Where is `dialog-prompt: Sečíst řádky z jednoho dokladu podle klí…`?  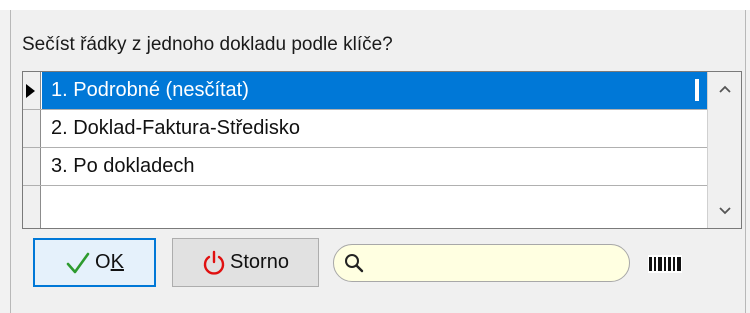 dialog-prompt: Sečíst řádky z jednoho dokladu podle klí… is located at coordinates (207, 44).